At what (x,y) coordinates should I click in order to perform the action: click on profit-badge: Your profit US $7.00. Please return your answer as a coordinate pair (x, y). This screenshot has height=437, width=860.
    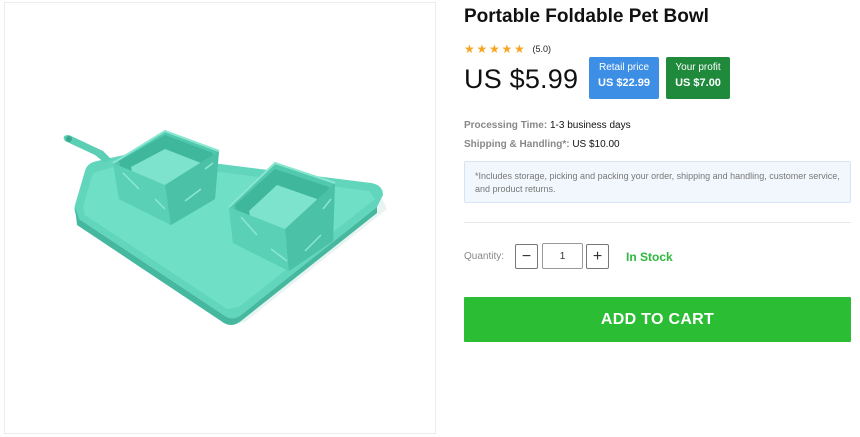
    Looking at the image, I should click on (698, 78).